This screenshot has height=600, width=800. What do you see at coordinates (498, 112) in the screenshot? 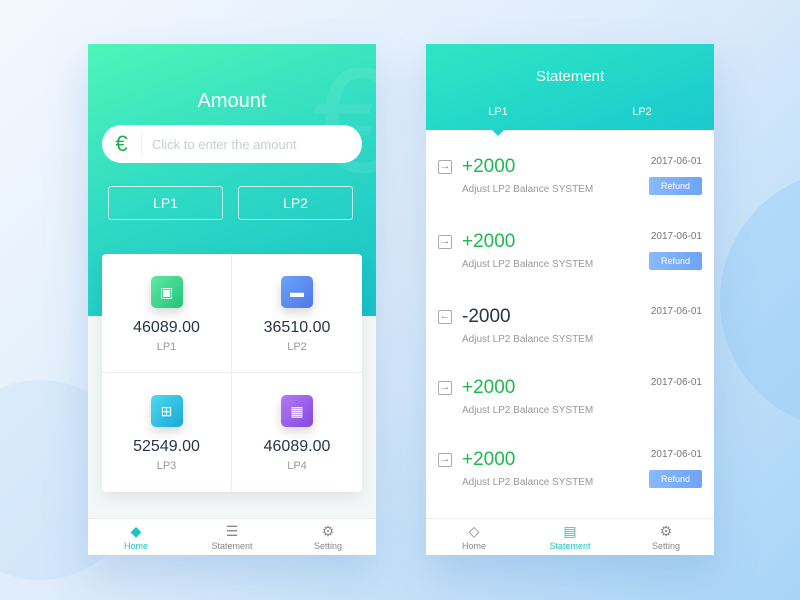
I see `tab-lp1: LP1` at bounding box center [498, 112].